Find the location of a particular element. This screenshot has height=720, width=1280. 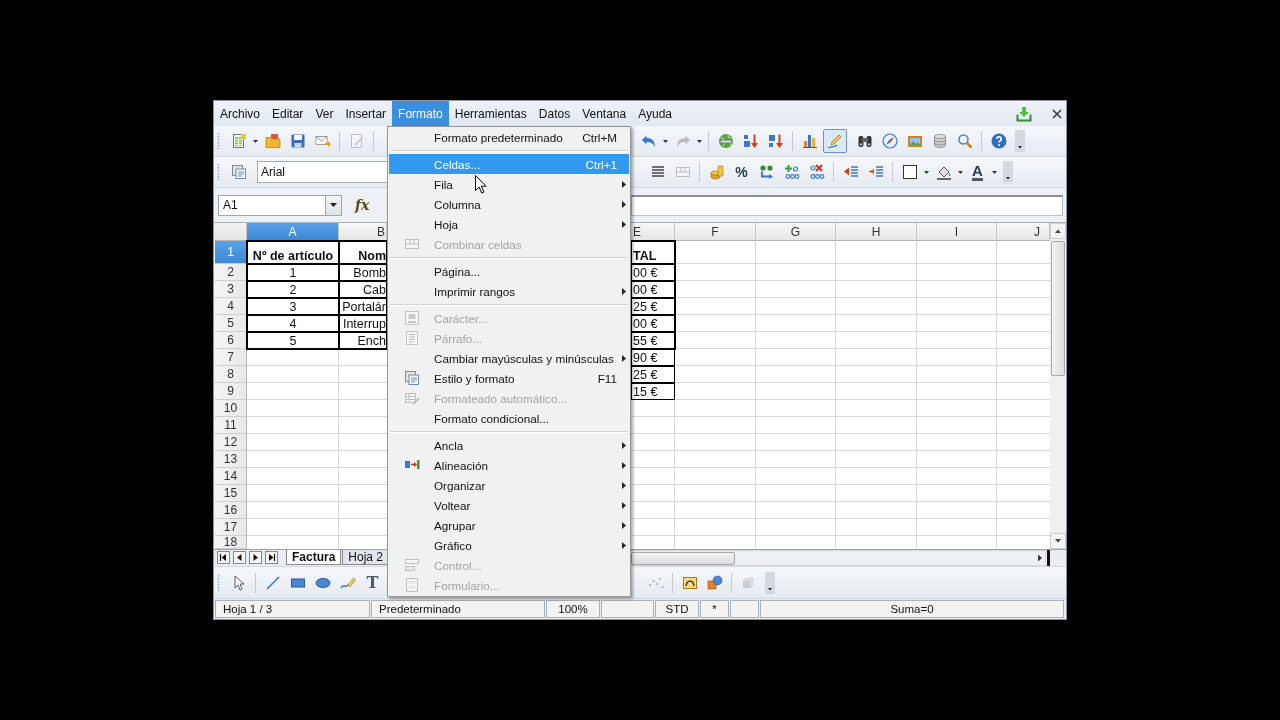

framed-arc-icon is located at coordinates (689, 582).